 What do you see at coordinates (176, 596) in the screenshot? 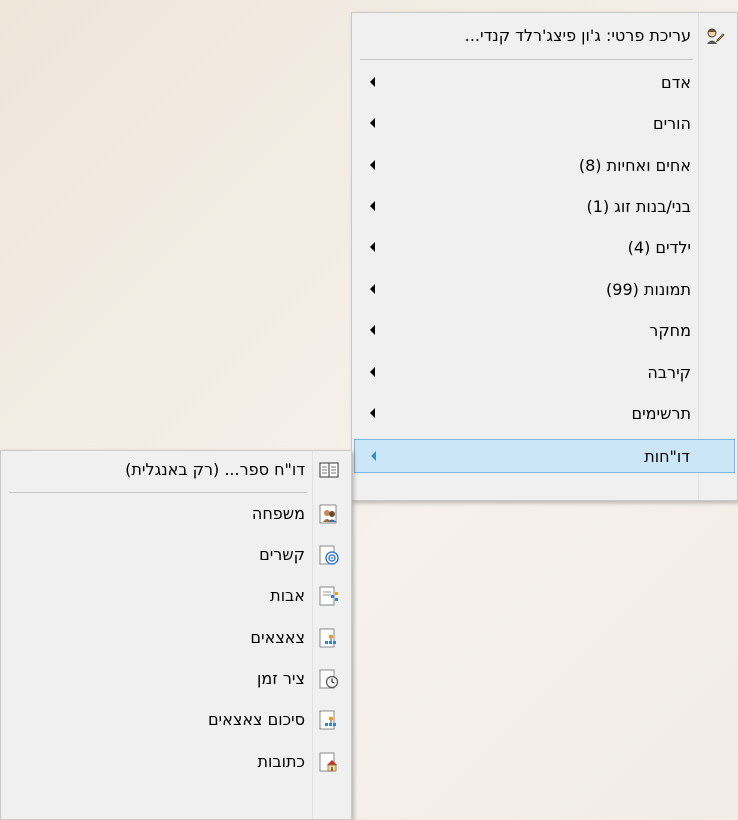
I see `menu-item-ancestors-report: אבות` at bounding box center [176, 596].